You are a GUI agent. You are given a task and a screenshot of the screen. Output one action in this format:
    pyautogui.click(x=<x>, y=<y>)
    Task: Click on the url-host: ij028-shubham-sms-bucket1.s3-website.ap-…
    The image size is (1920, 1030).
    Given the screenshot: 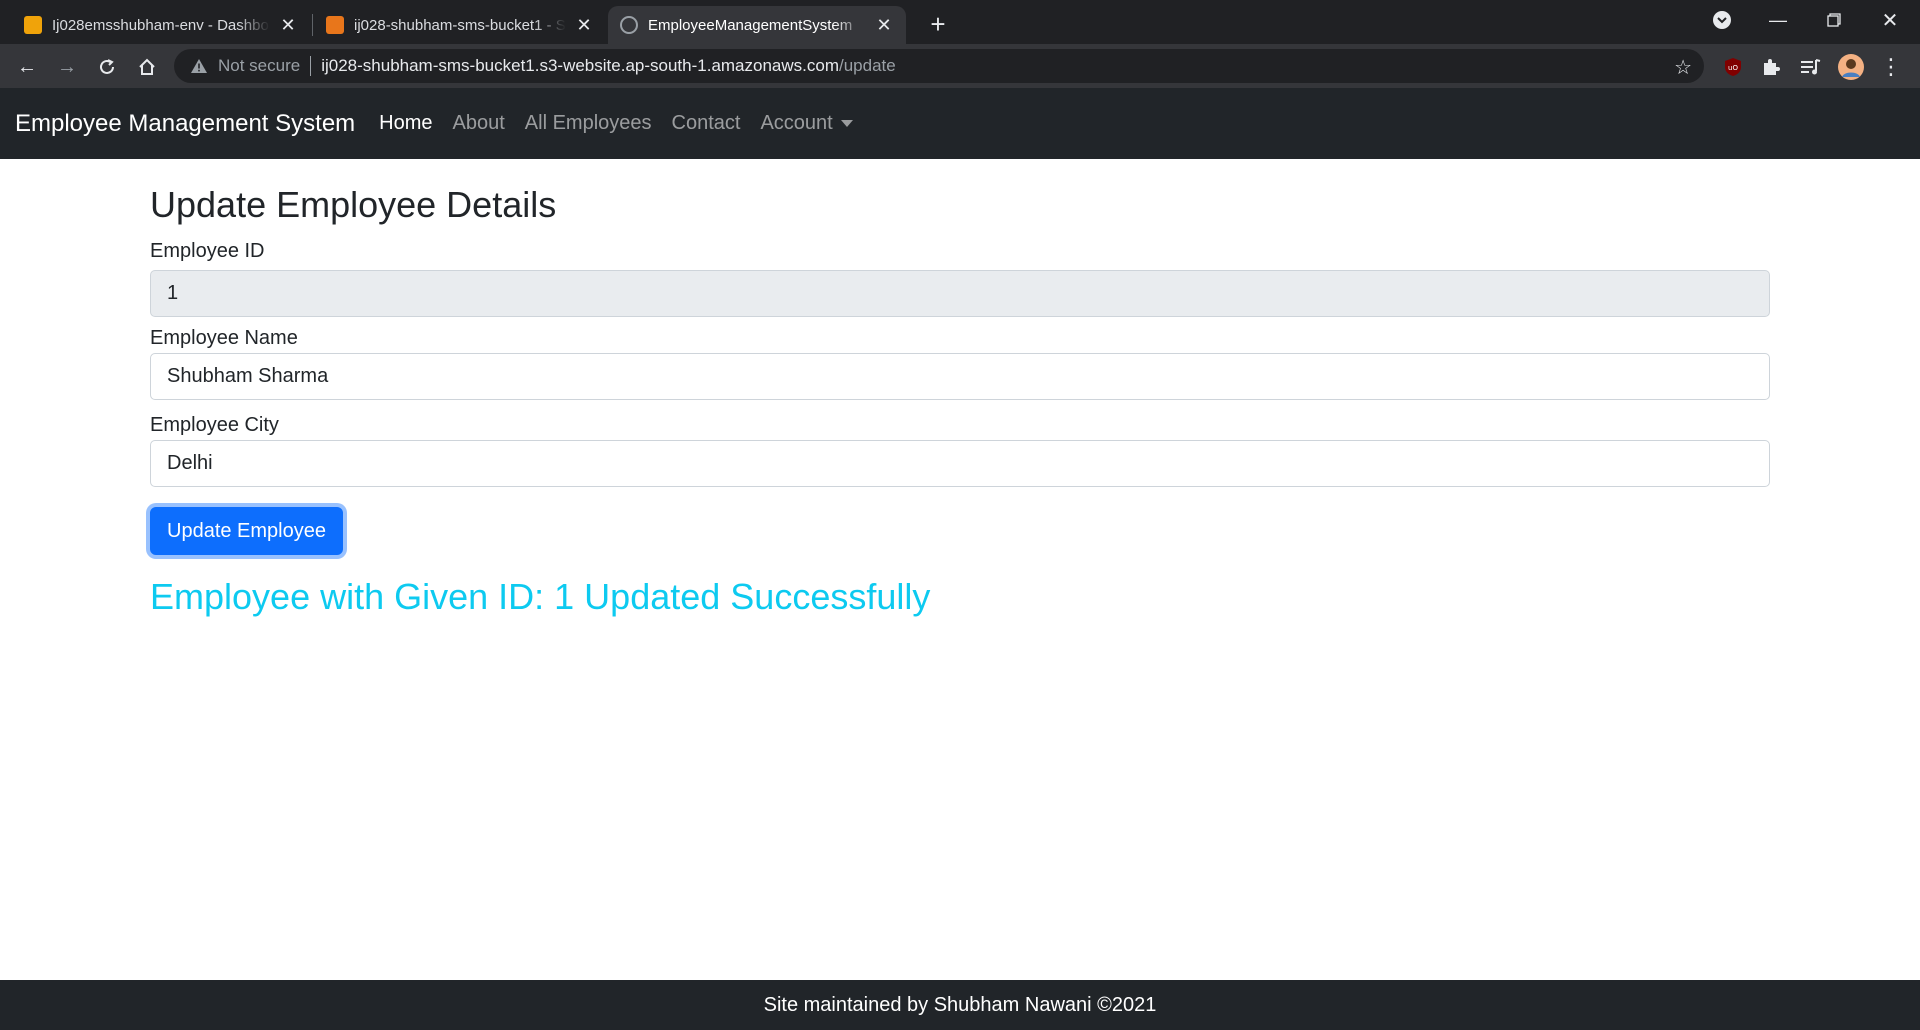 What is the action you would take?
    pyautogui.click(x=580, y=65)
    